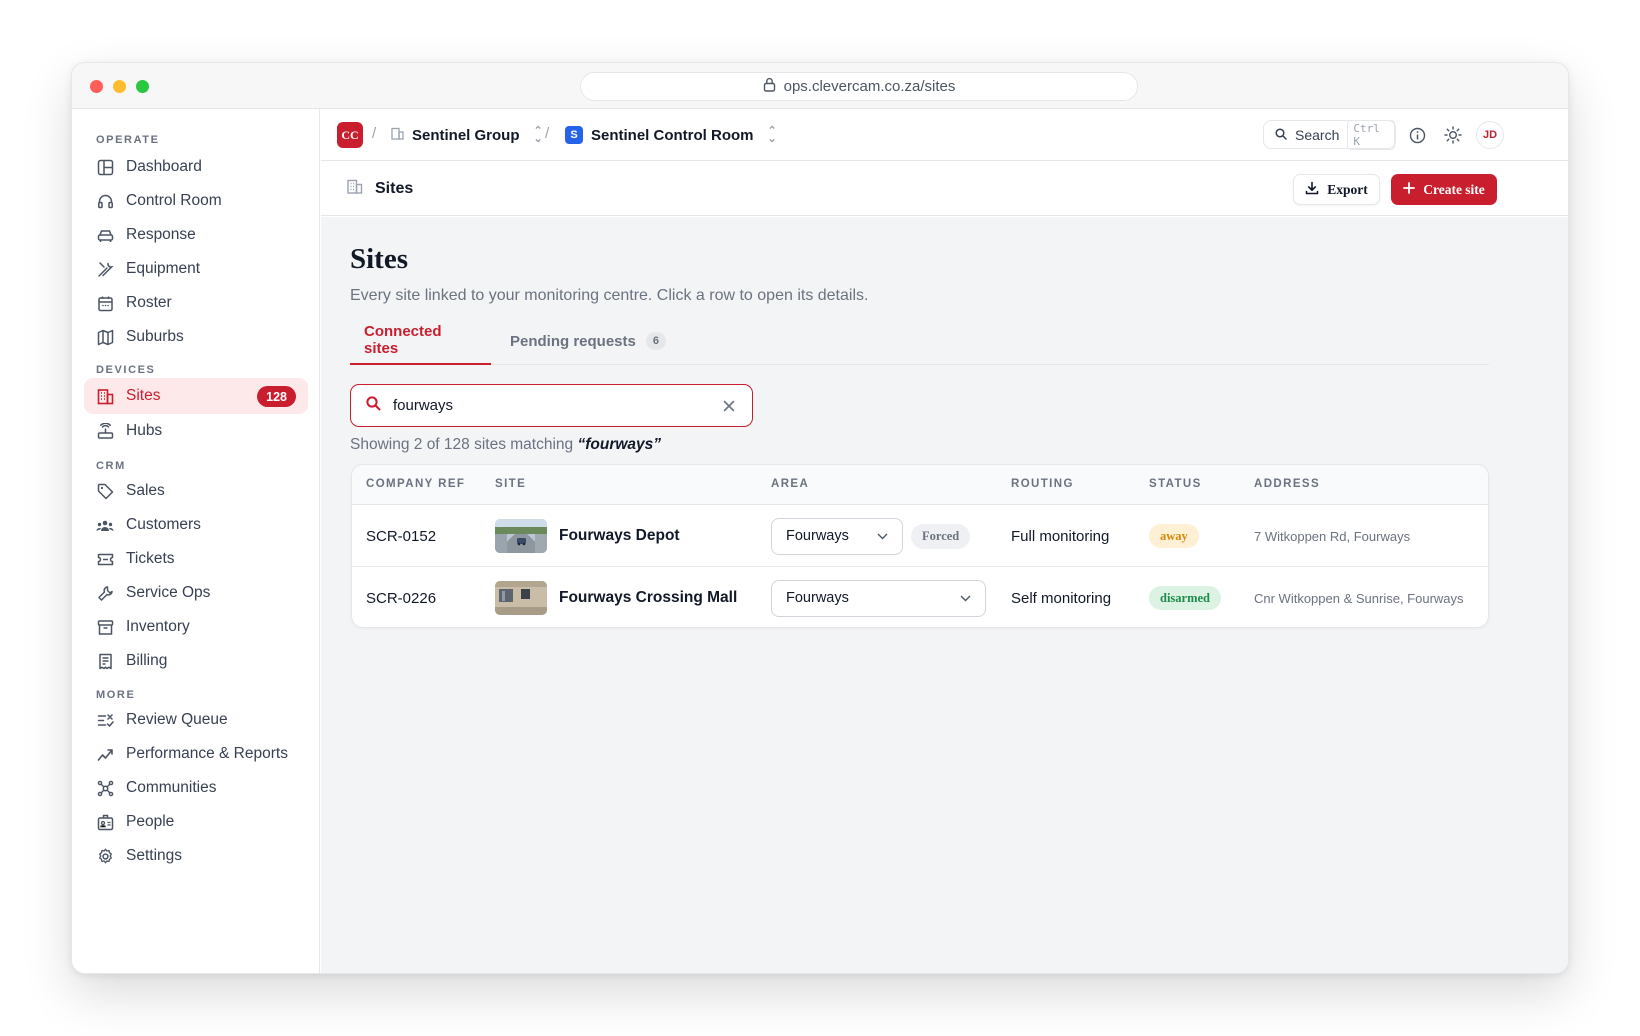 This screenshot has width=1640, height=1036. I want to click on address-bar: ops.clevercam.co.za/sites, so click(859, 86).